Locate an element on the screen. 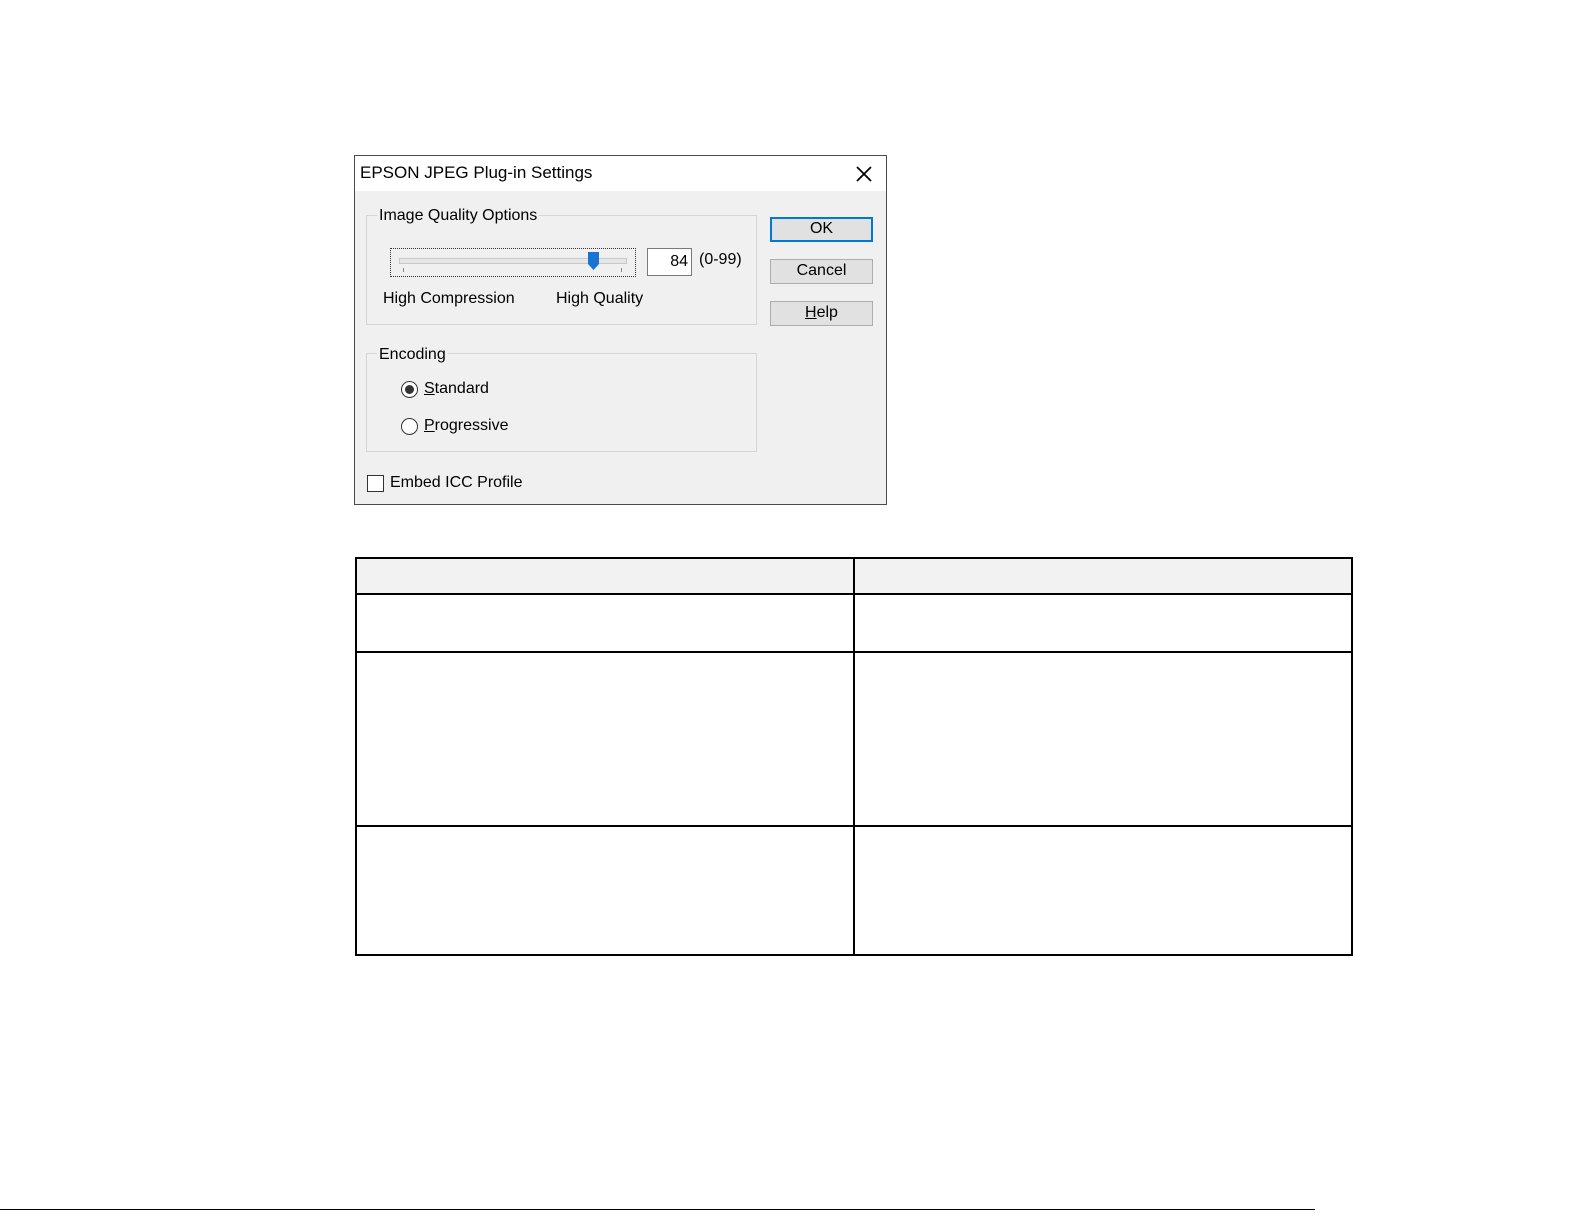  progressive-label: Progressive is located at coordinates (466, 426).